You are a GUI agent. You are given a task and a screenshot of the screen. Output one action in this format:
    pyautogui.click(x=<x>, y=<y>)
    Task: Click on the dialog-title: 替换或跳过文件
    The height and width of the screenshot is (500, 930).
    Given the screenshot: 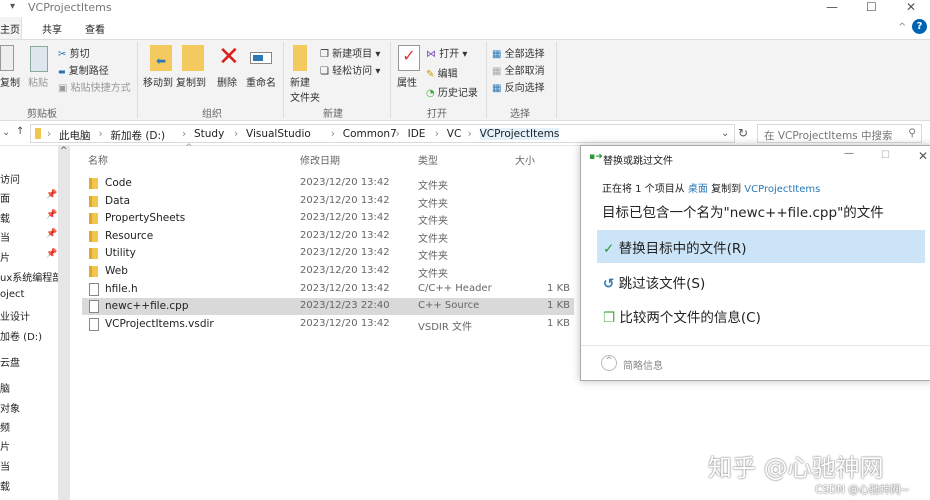 What is the action you would take?
    pyautogui.click(x=638, y=161)
    